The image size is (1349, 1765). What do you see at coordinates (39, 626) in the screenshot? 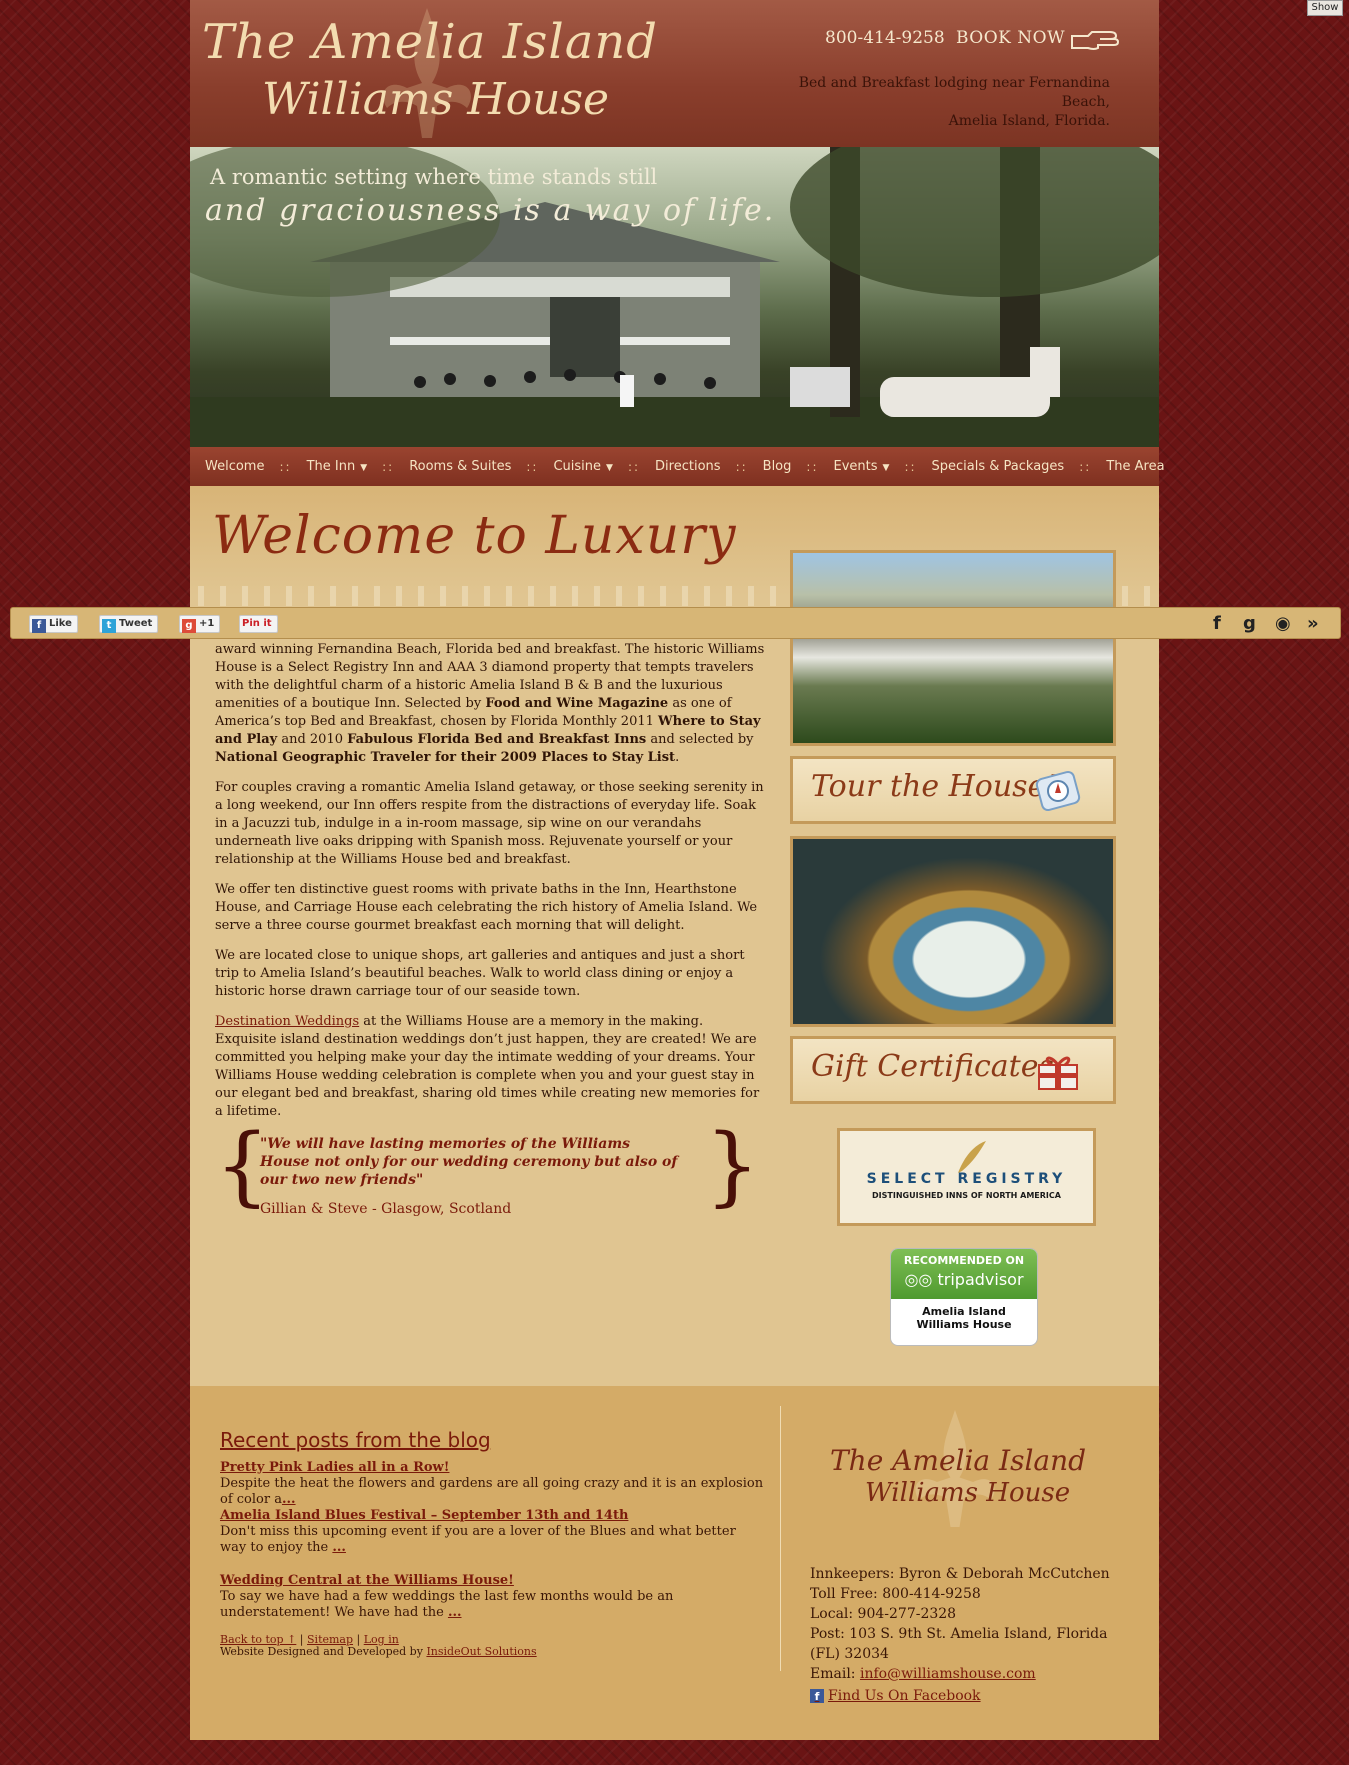
I see `facebook-icon: f` at bounding box center [39, 626].